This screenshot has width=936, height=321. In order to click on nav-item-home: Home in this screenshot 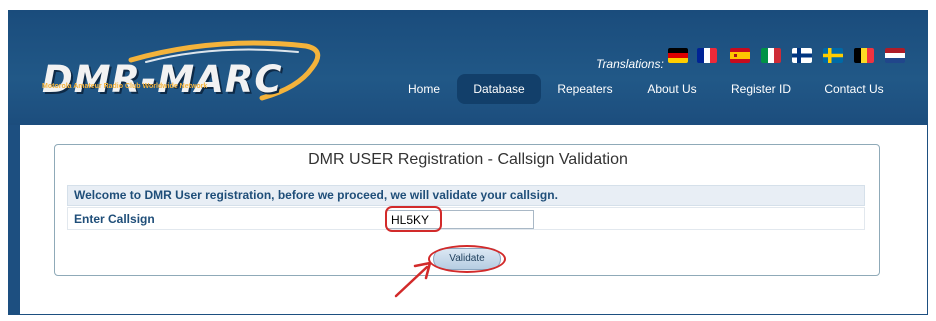, I will do `click(424, 89)`.